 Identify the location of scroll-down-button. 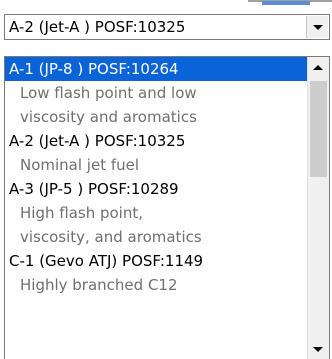
(318, 348).